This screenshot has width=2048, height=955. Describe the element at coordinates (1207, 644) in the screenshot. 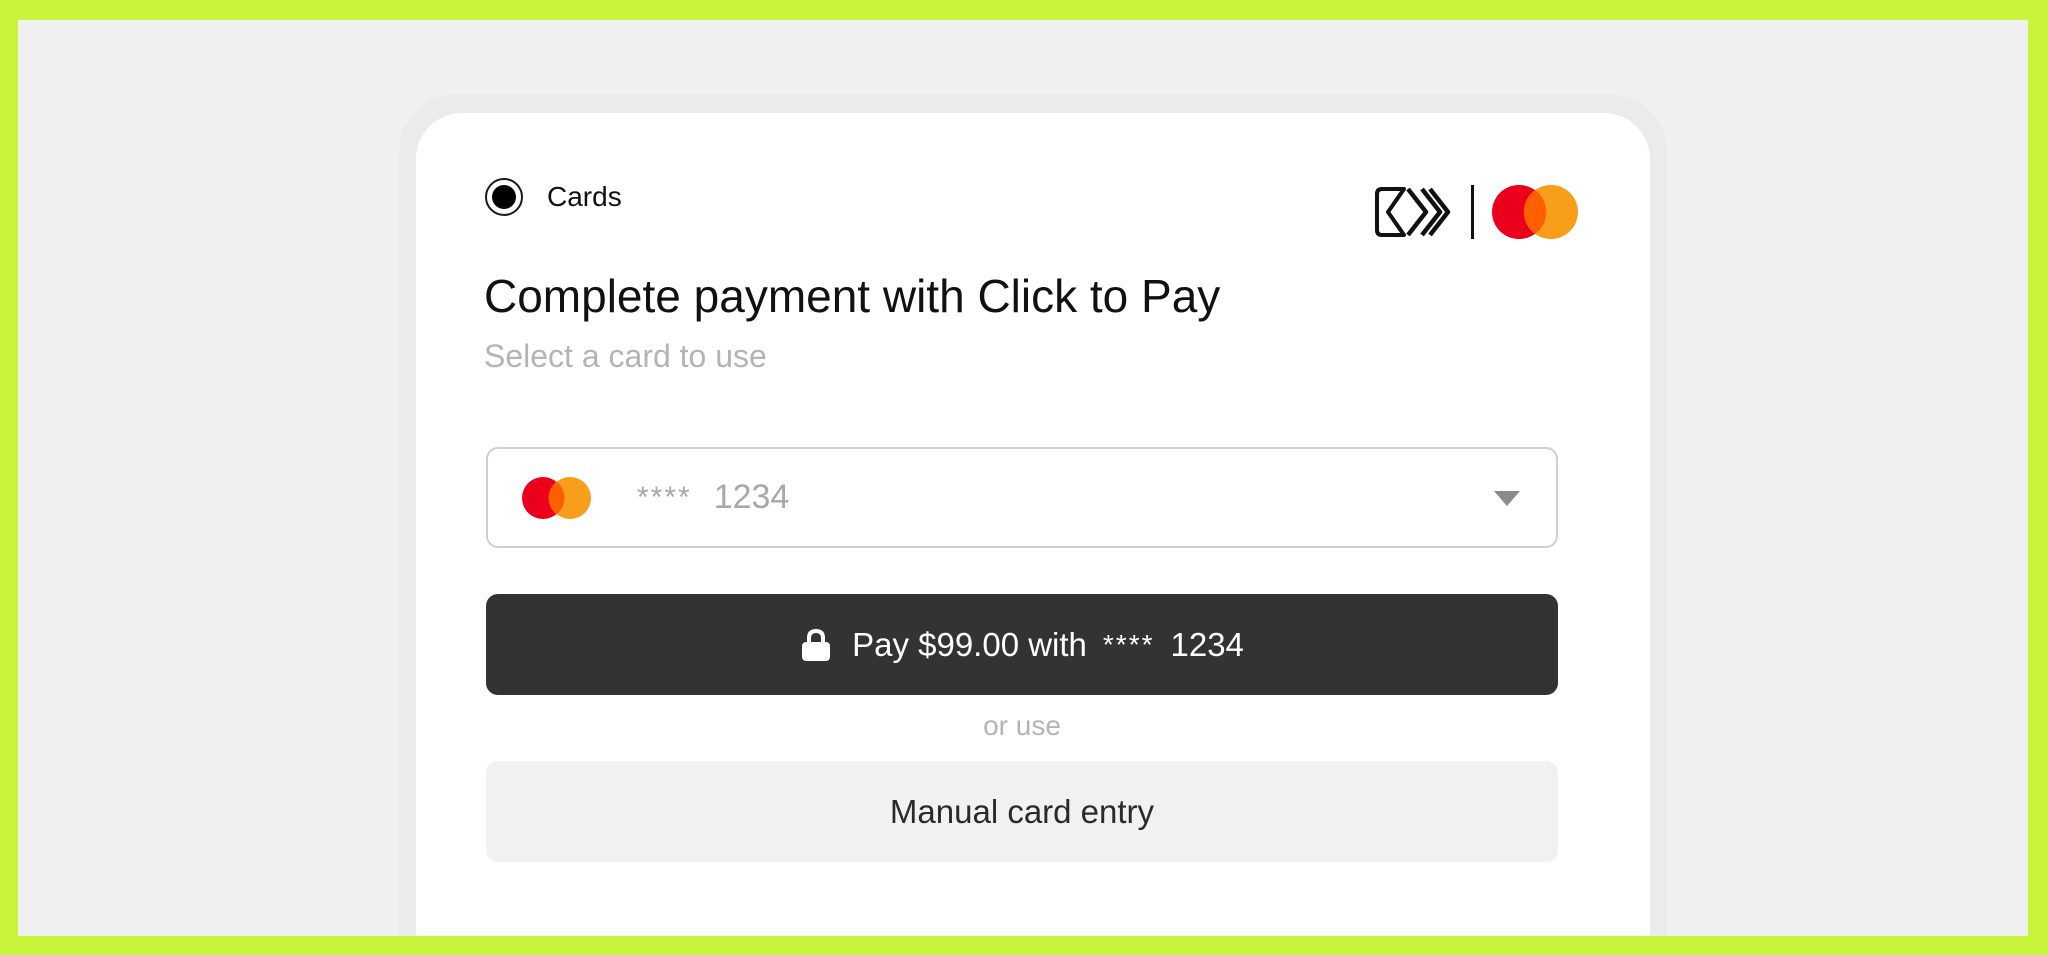

I see `pay-last-four: 1234` at that location.